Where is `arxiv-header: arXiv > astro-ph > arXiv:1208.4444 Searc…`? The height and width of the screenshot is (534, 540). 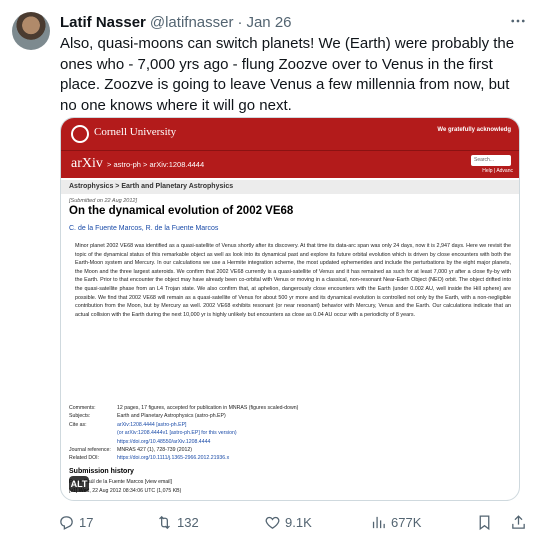 arxiv-header: arXiv > astro-ph > arXiv:1208.4444 Searc… is located at coordinates (290, 164).